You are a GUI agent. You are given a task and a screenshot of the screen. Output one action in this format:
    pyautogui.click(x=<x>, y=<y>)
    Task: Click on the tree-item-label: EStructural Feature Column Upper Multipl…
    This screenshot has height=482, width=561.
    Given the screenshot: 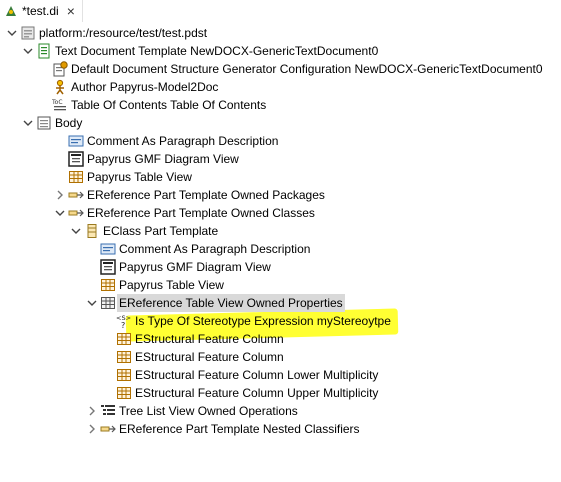 What is the action you would take?
    pyautogui.click(x=257, y=393)
    